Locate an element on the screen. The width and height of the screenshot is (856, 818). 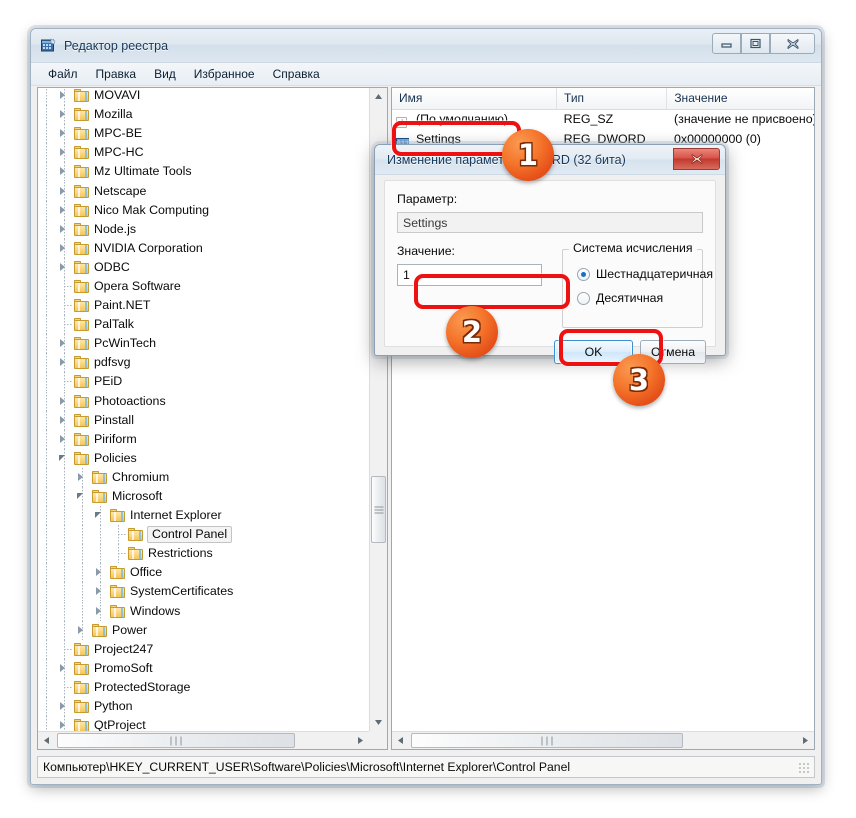
tree-item-piriform: Piriform is located at coordinates (203, 439).